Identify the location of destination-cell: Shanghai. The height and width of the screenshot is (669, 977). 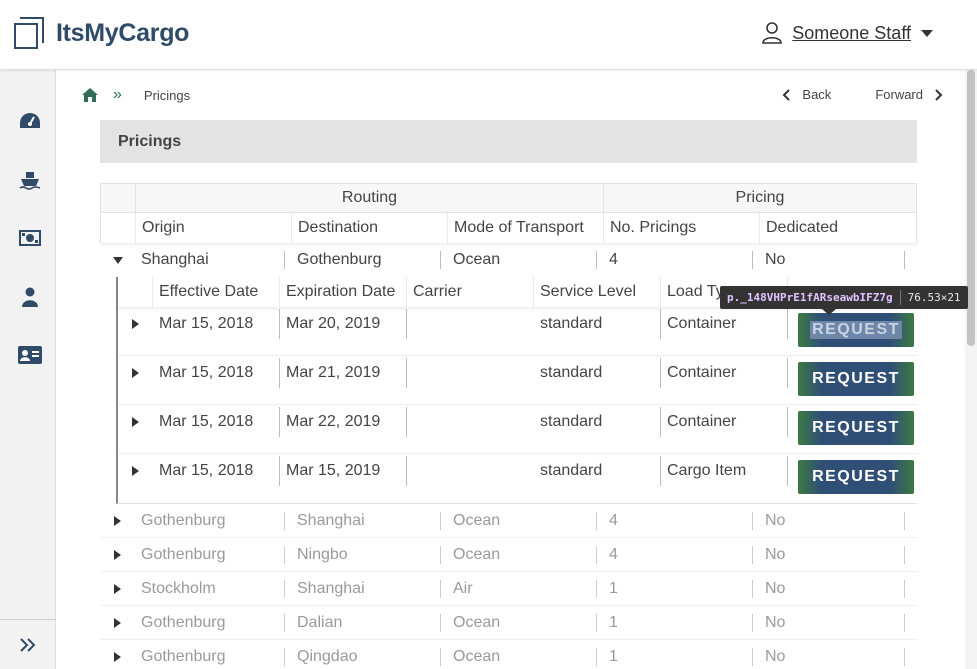
(363, 588).